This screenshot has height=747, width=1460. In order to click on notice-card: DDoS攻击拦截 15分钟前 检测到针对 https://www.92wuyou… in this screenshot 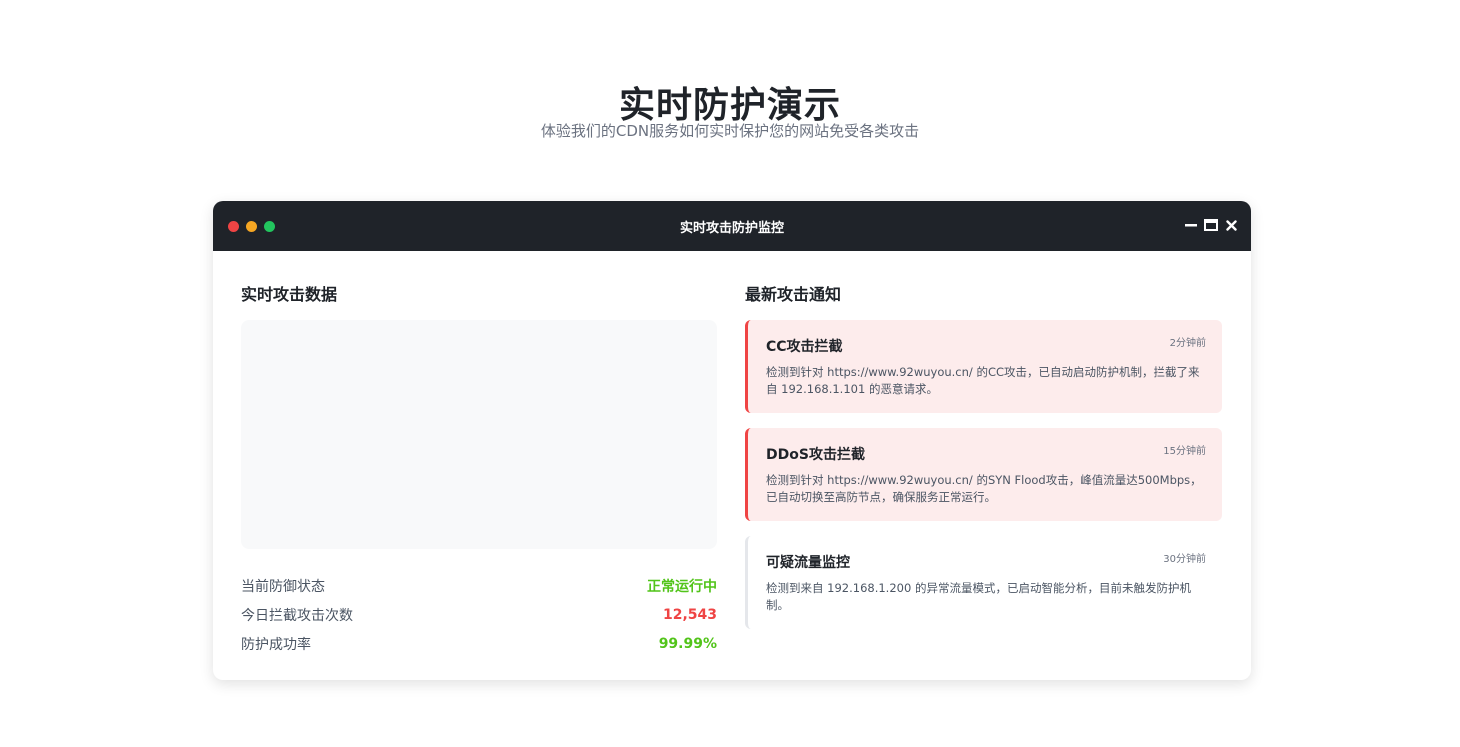, I will do `click(983, 474)`.